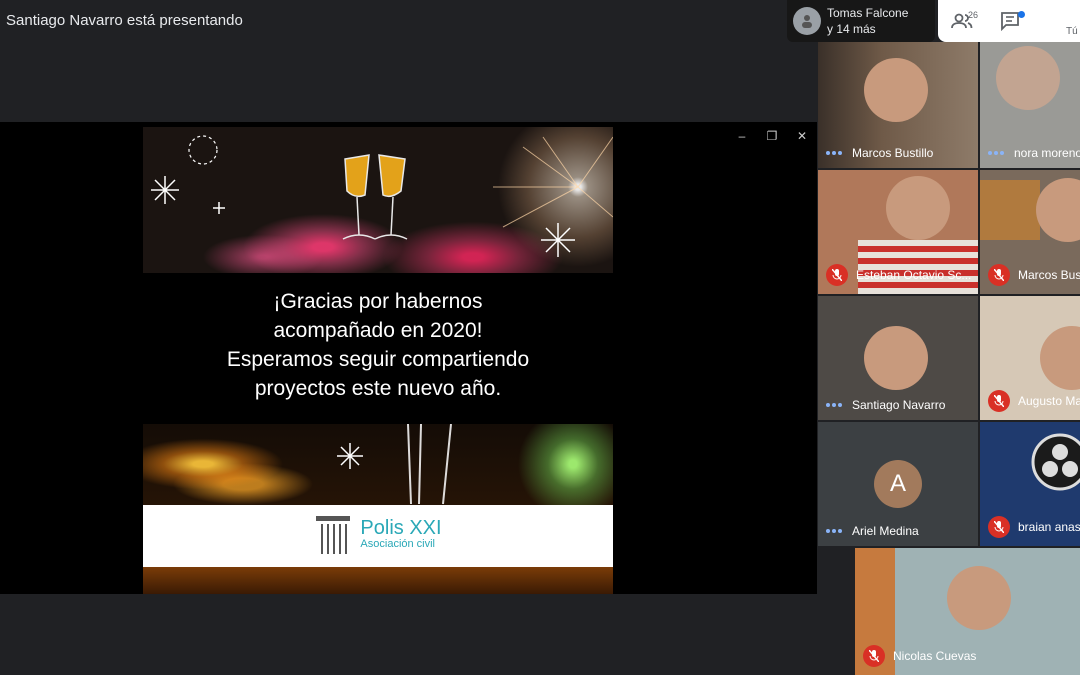  I want to click on chat-head: Tomas Falcone y 14 más, so click(861, 21).